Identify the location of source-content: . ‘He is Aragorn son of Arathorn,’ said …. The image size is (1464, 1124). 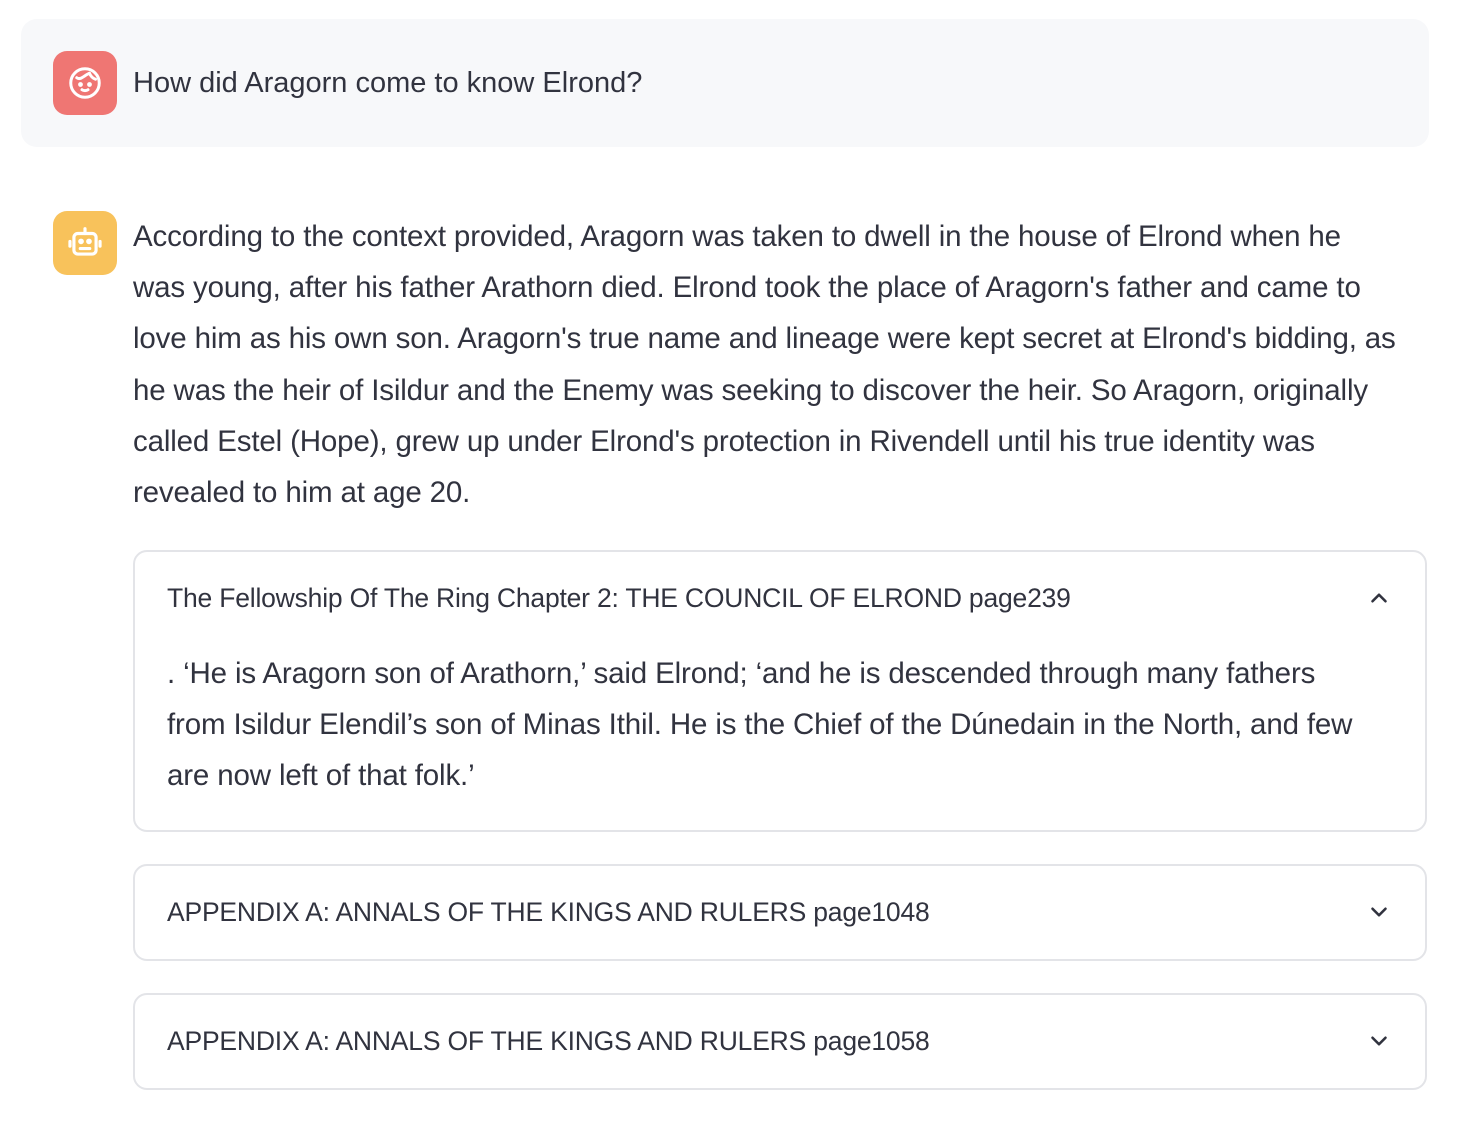
(759, 725).